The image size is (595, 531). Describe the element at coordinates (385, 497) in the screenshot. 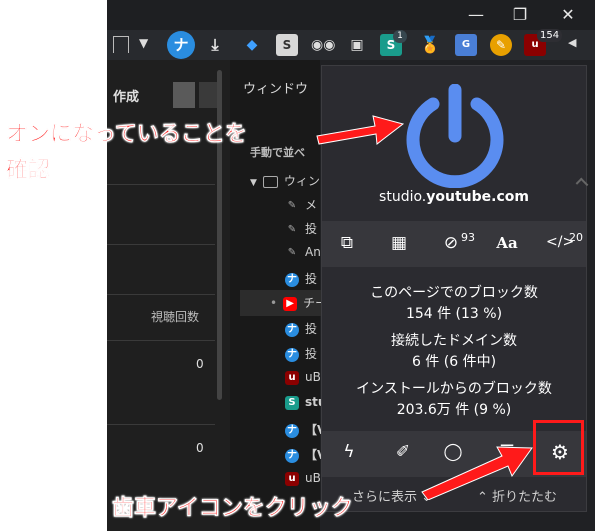

I see `more-label: さらに表示` at that location.